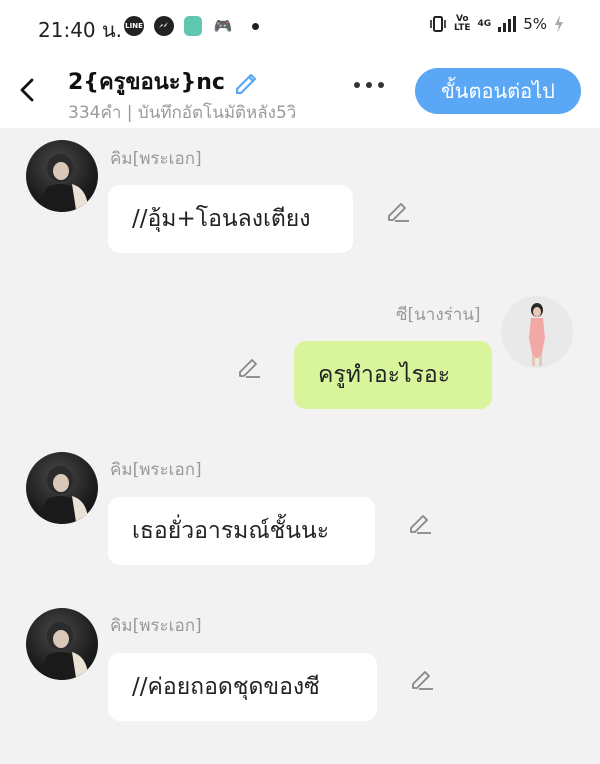  What do you see at coordinates (182, 113) in the screenshot?
I see `page-subtitle: 334คำ | บันทึกอัตโนมัติหลัง5วิ` at bounding box center [182, 113].